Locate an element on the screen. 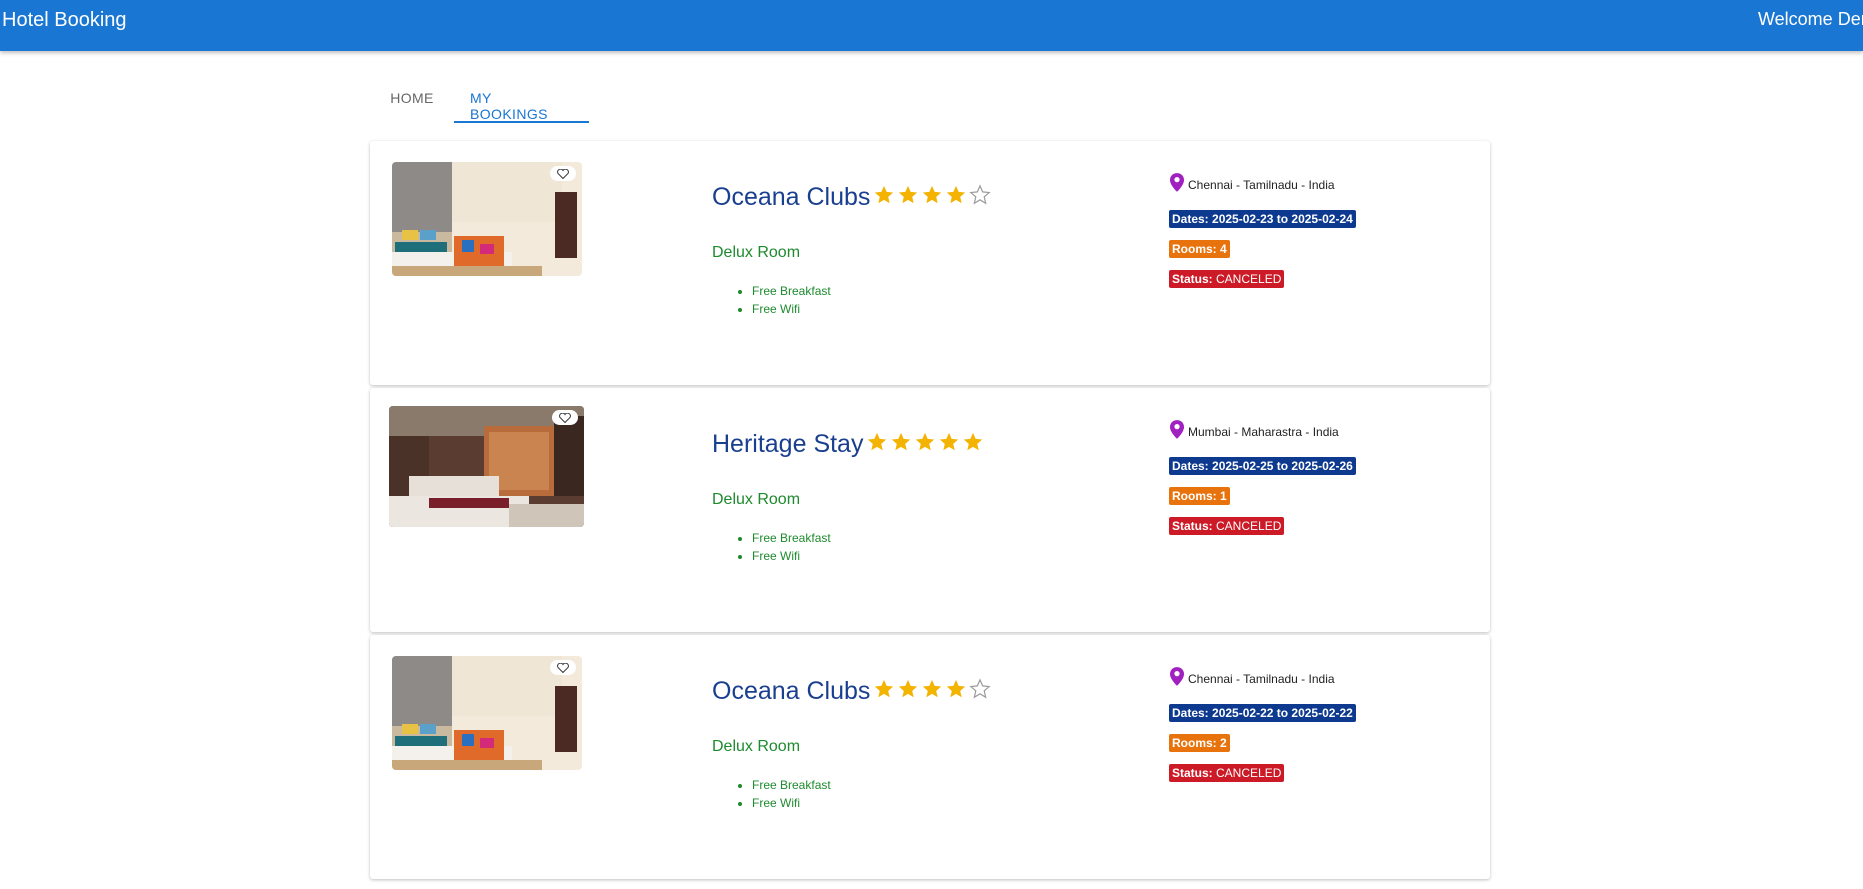  rooms-value: 2 is located at coordinates (1223, 743).